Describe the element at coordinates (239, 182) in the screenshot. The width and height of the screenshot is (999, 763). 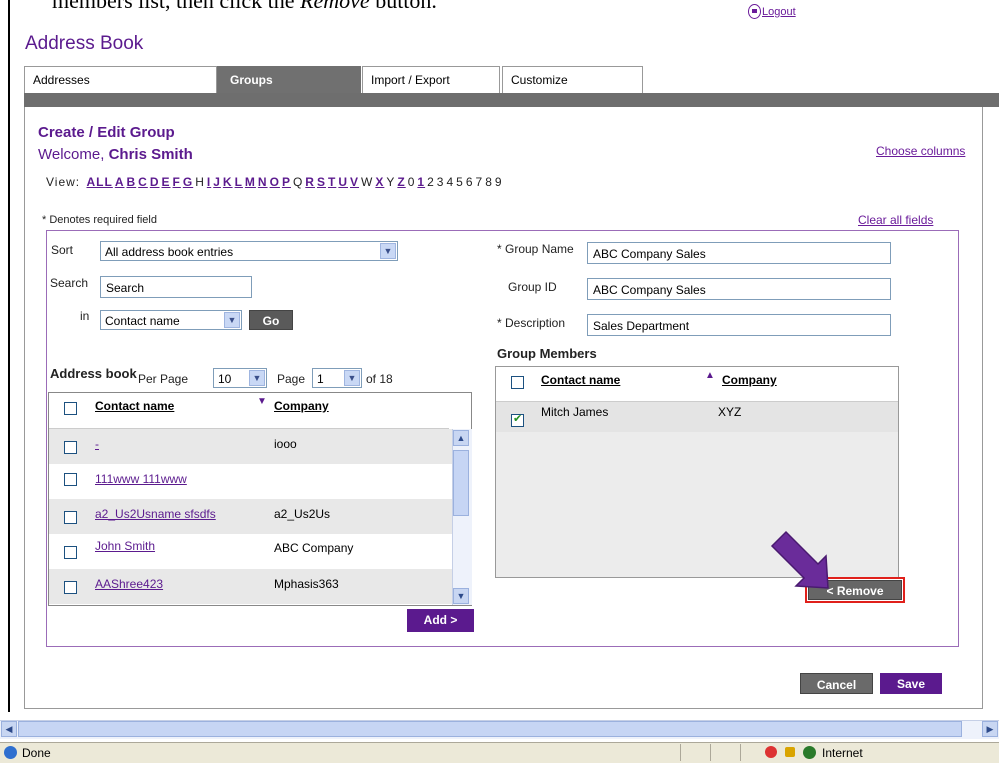
I see `filter-l: L` at that location.